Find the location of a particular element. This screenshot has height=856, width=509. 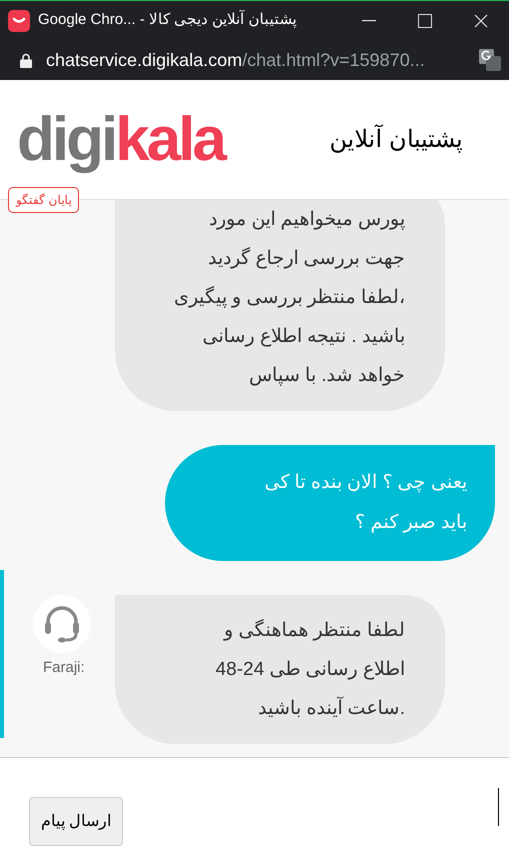

agent-name: Faraji: is located at coordinates (64, 668).